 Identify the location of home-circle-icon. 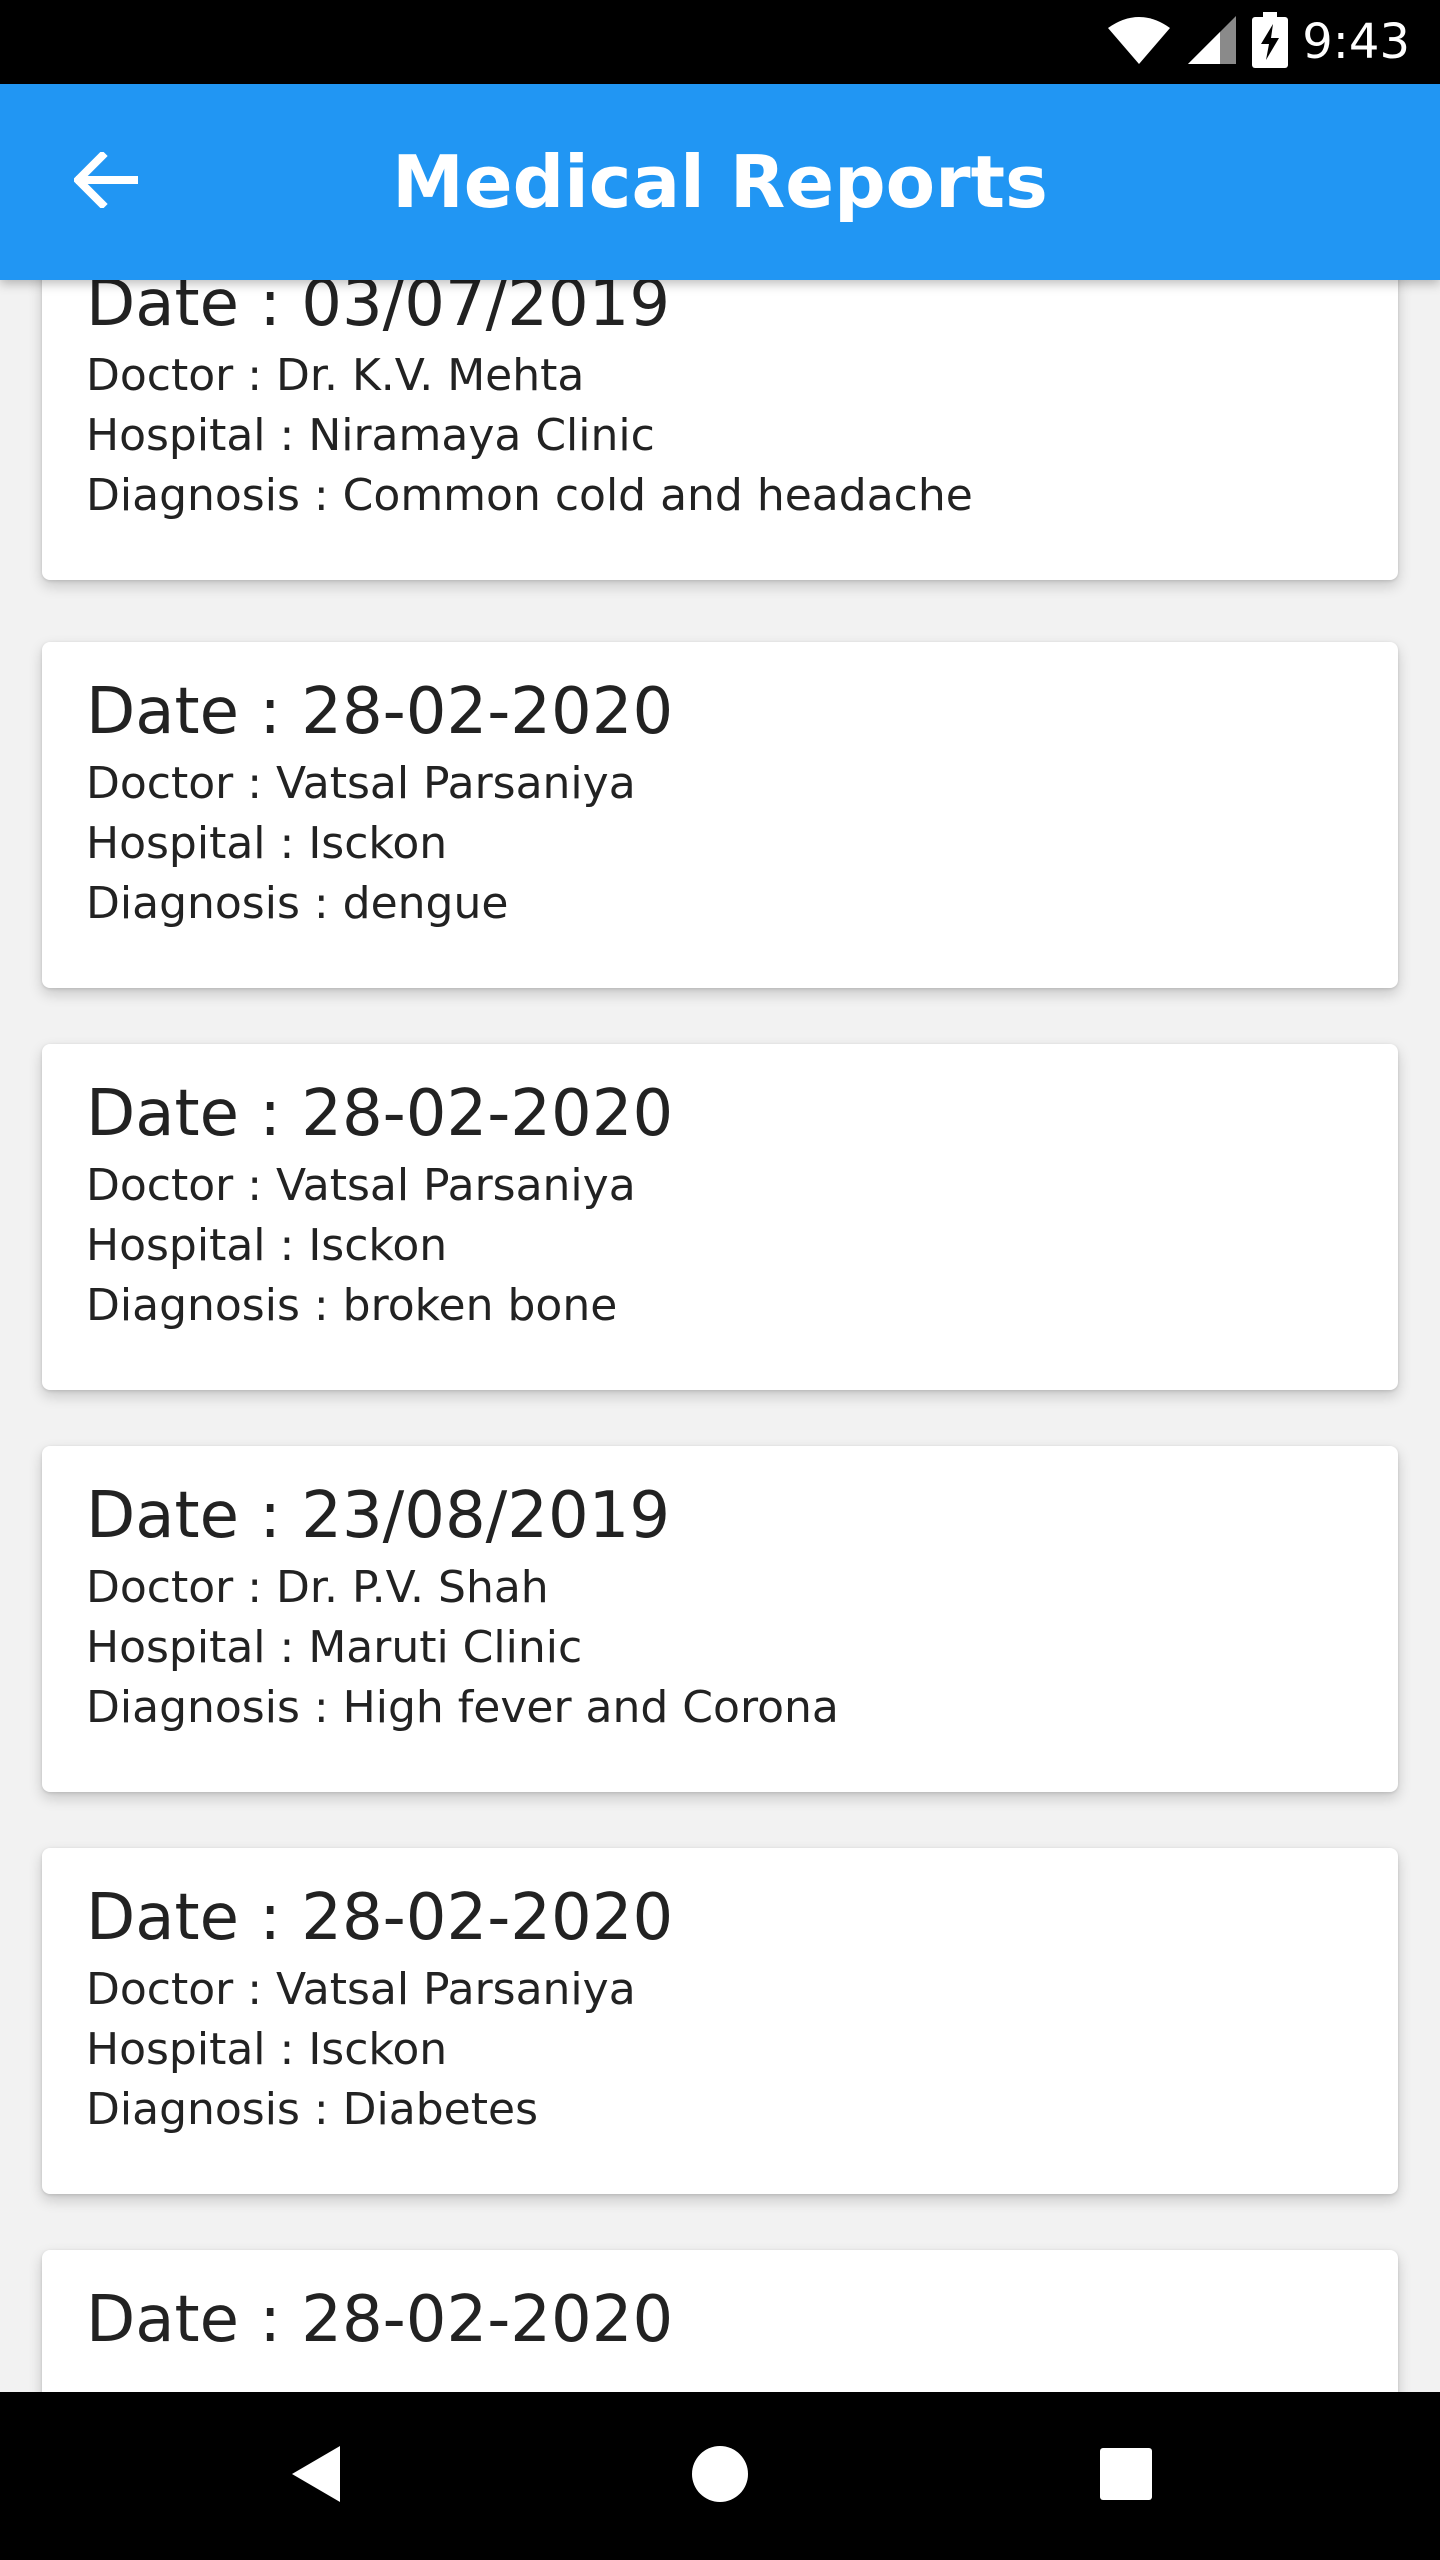
(720, 2476).